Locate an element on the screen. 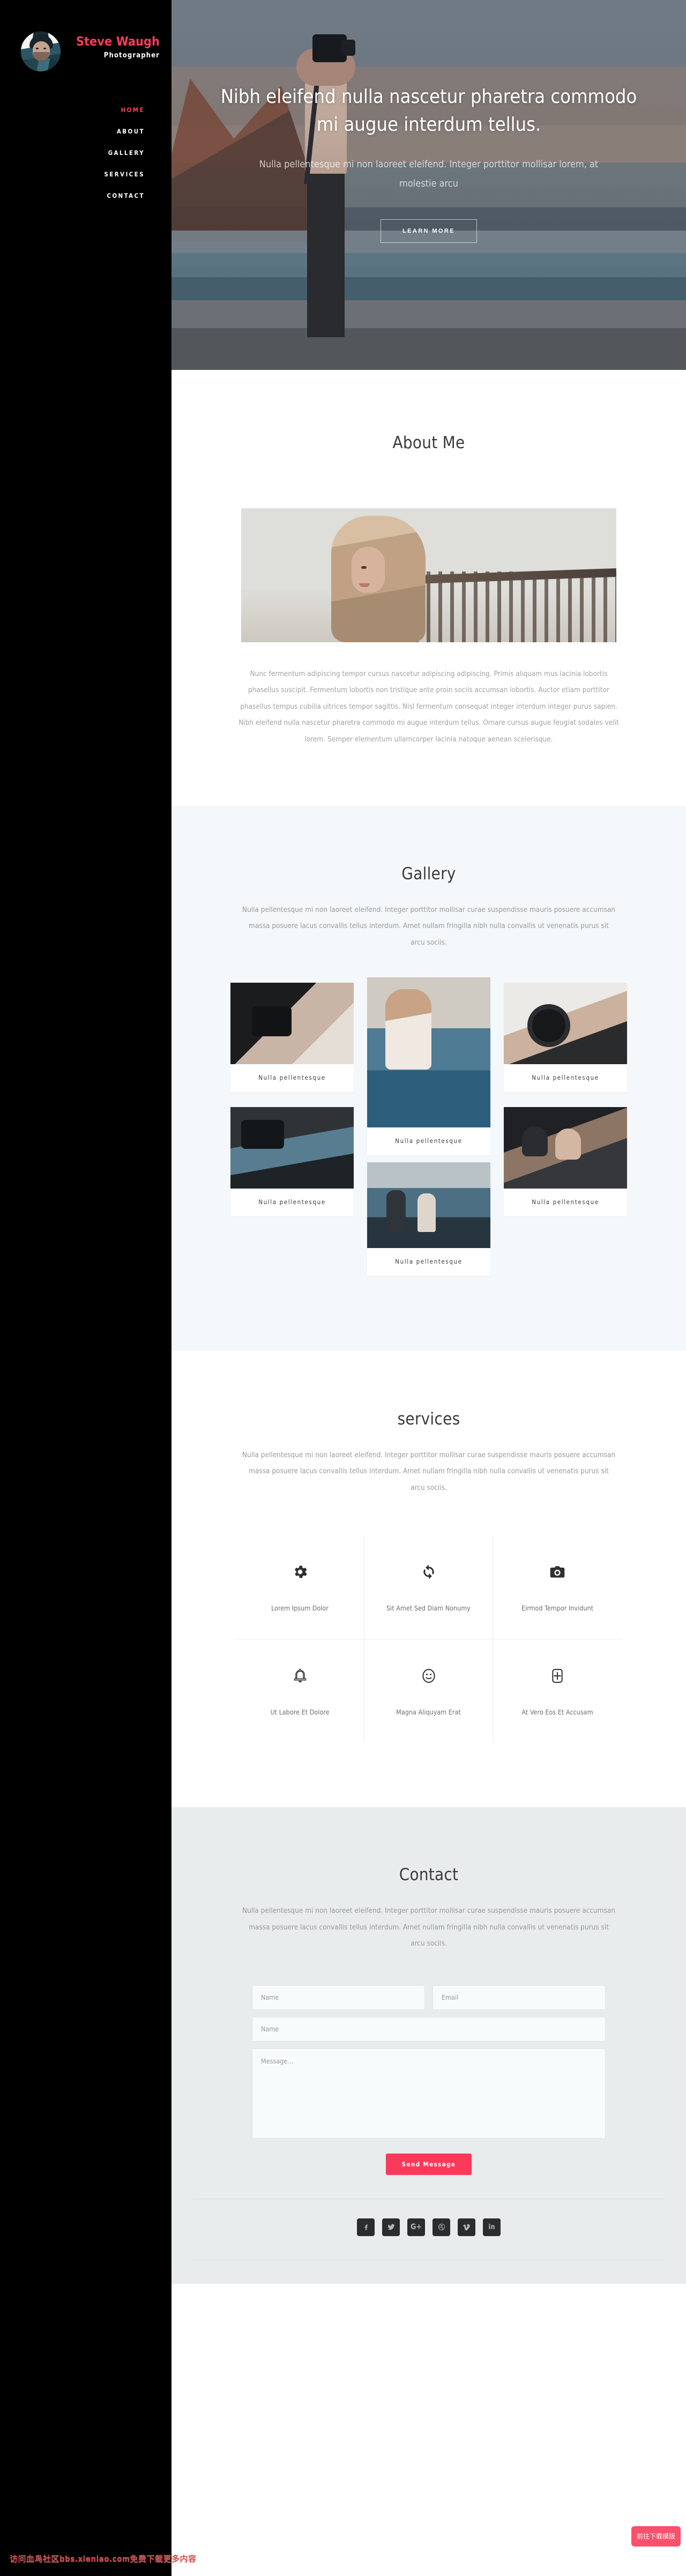 The height and width of the screenshot is (2576, 686). about-photo is located at coordinates (428, 575).